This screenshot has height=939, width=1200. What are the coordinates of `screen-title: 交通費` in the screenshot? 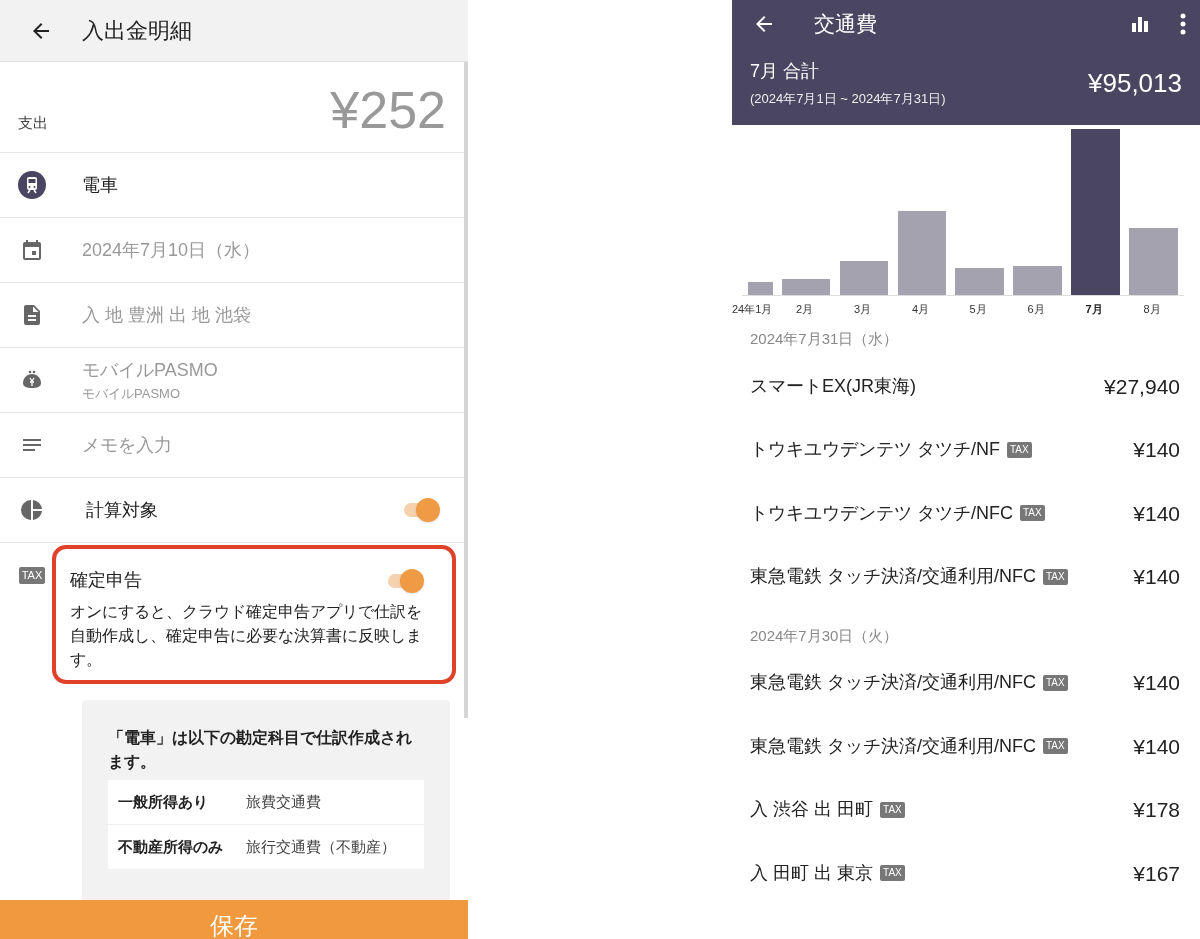 It's located at (846, 24).